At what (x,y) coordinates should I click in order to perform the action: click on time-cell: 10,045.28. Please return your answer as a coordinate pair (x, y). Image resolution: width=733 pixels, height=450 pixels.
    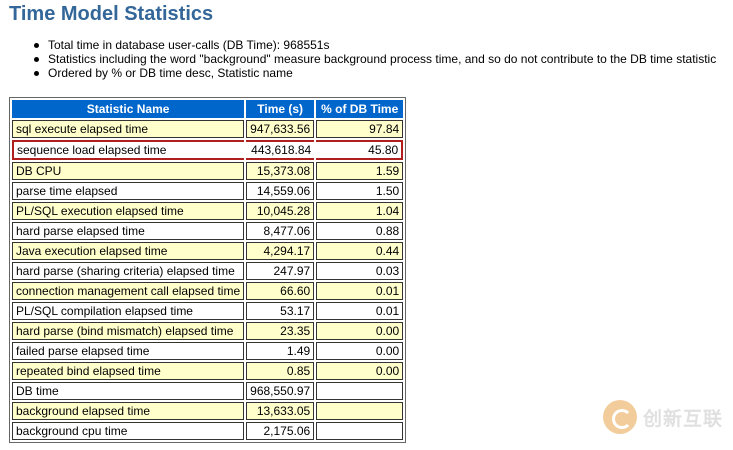
    Looking at the image, I should click on (280, 211).